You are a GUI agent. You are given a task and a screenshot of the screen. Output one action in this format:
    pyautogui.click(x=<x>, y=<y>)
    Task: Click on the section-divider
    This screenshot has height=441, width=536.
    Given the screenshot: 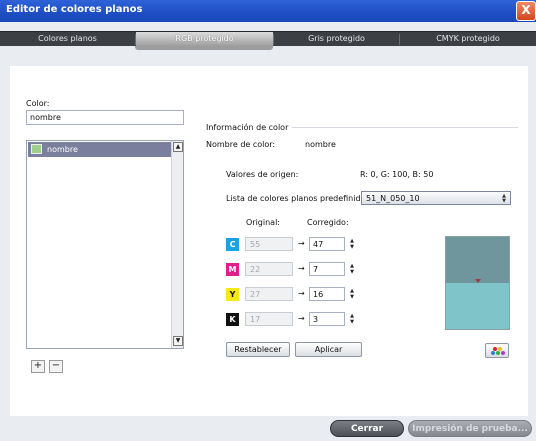 What is the action you would take?
    pyautogui.click(x=405, y=127)
    